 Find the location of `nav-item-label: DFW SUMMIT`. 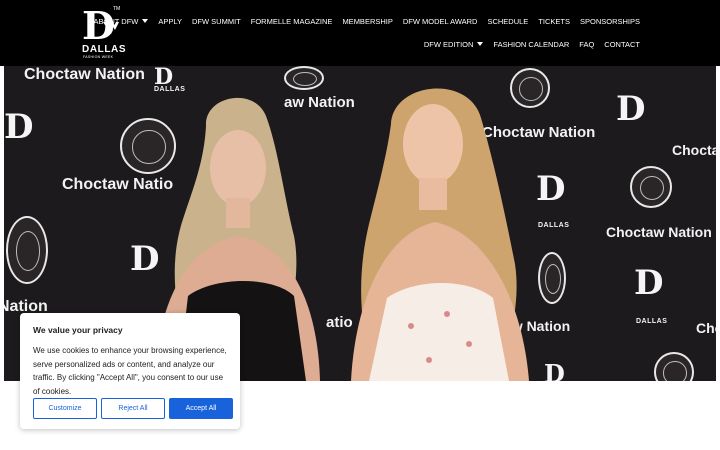

nav-item-label: DFW SUMMIT is located at coordinates (216, 21).